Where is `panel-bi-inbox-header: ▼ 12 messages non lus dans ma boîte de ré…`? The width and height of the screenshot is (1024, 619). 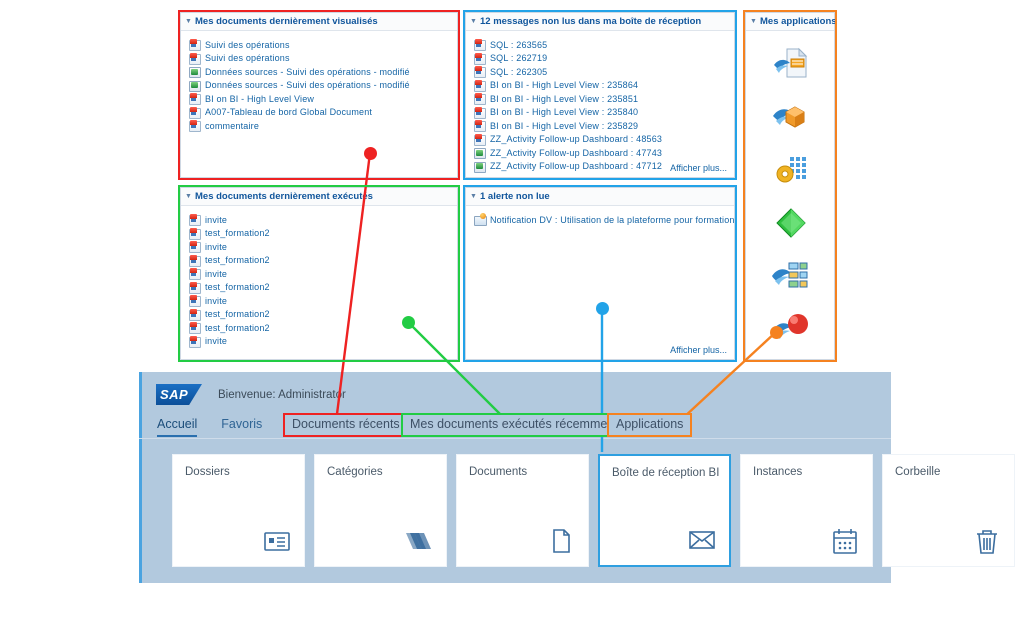
panel-bi-inbox-header: ▼ 12 messages non lus dans ma boîte de ré… is located at coordinates (600, 22).